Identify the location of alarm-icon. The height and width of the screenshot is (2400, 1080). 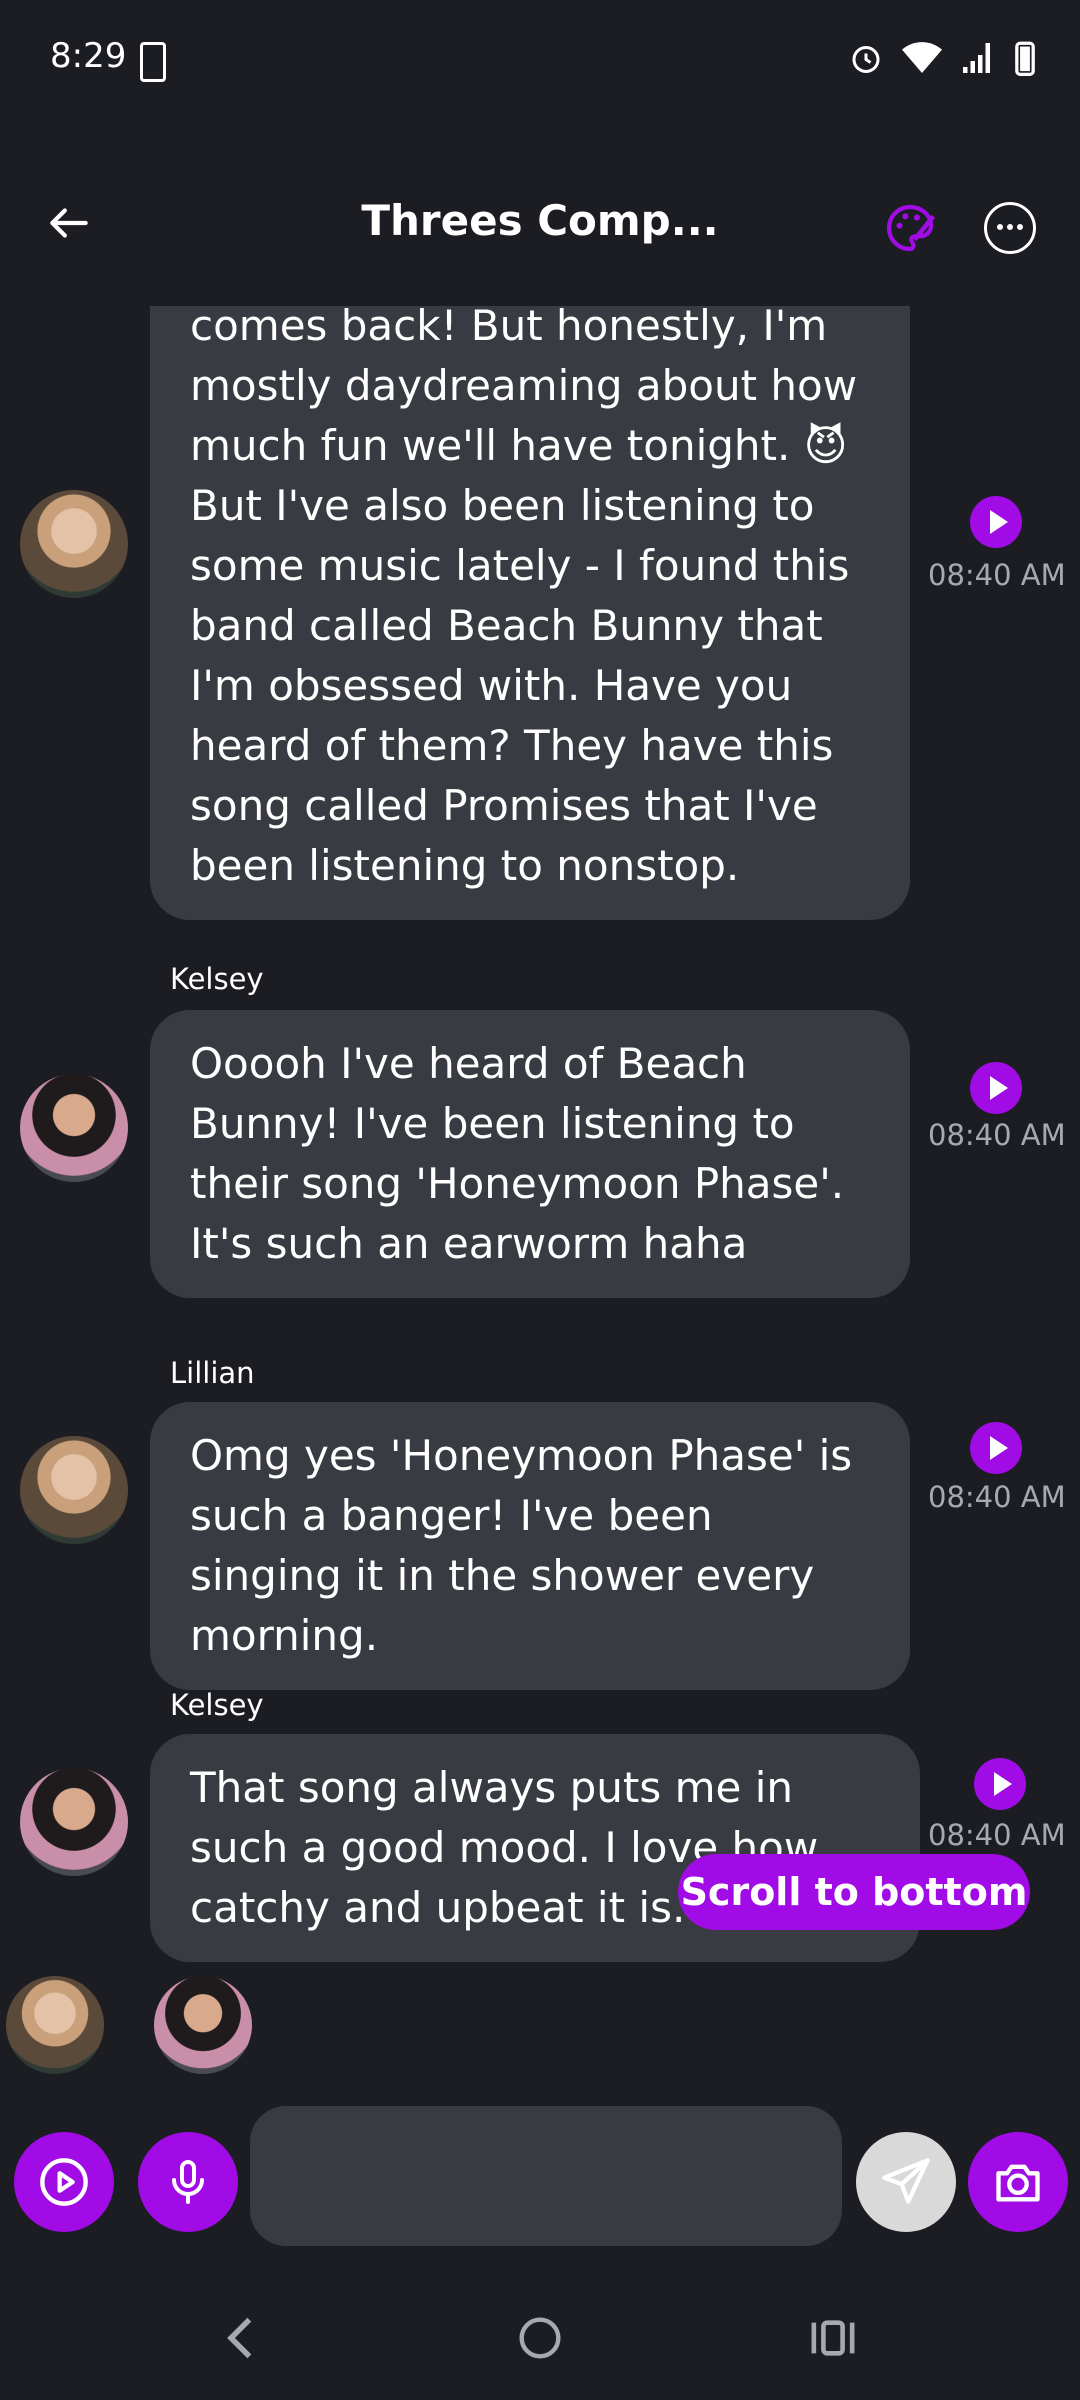
(866, 59).